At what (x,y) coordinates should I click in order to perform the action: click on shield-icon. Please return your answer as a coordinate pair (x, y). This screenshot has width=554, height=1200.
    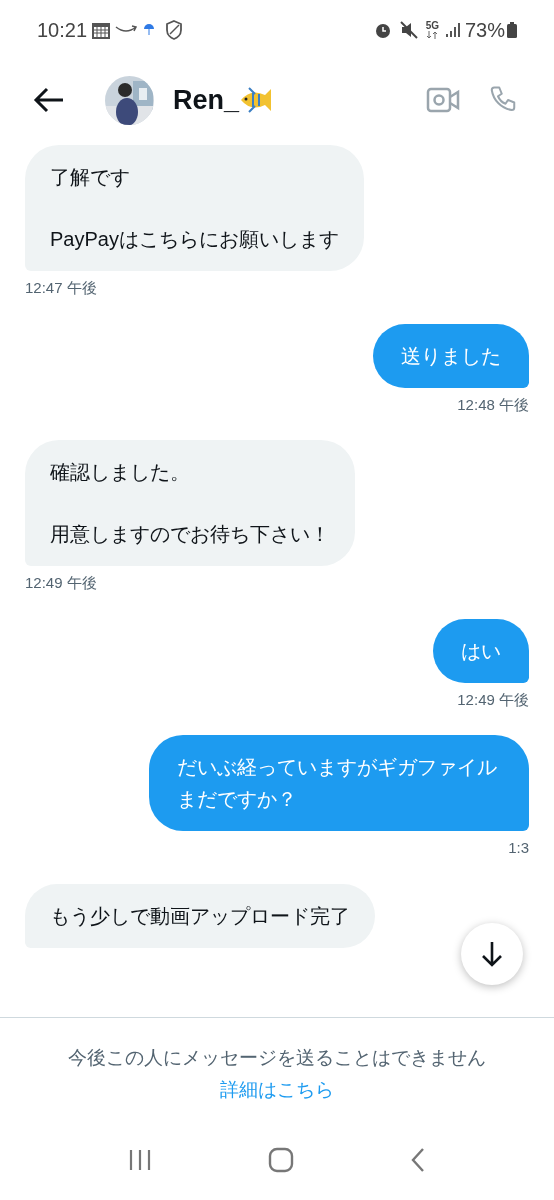
    Looking at the image, I should click on (174, 30).